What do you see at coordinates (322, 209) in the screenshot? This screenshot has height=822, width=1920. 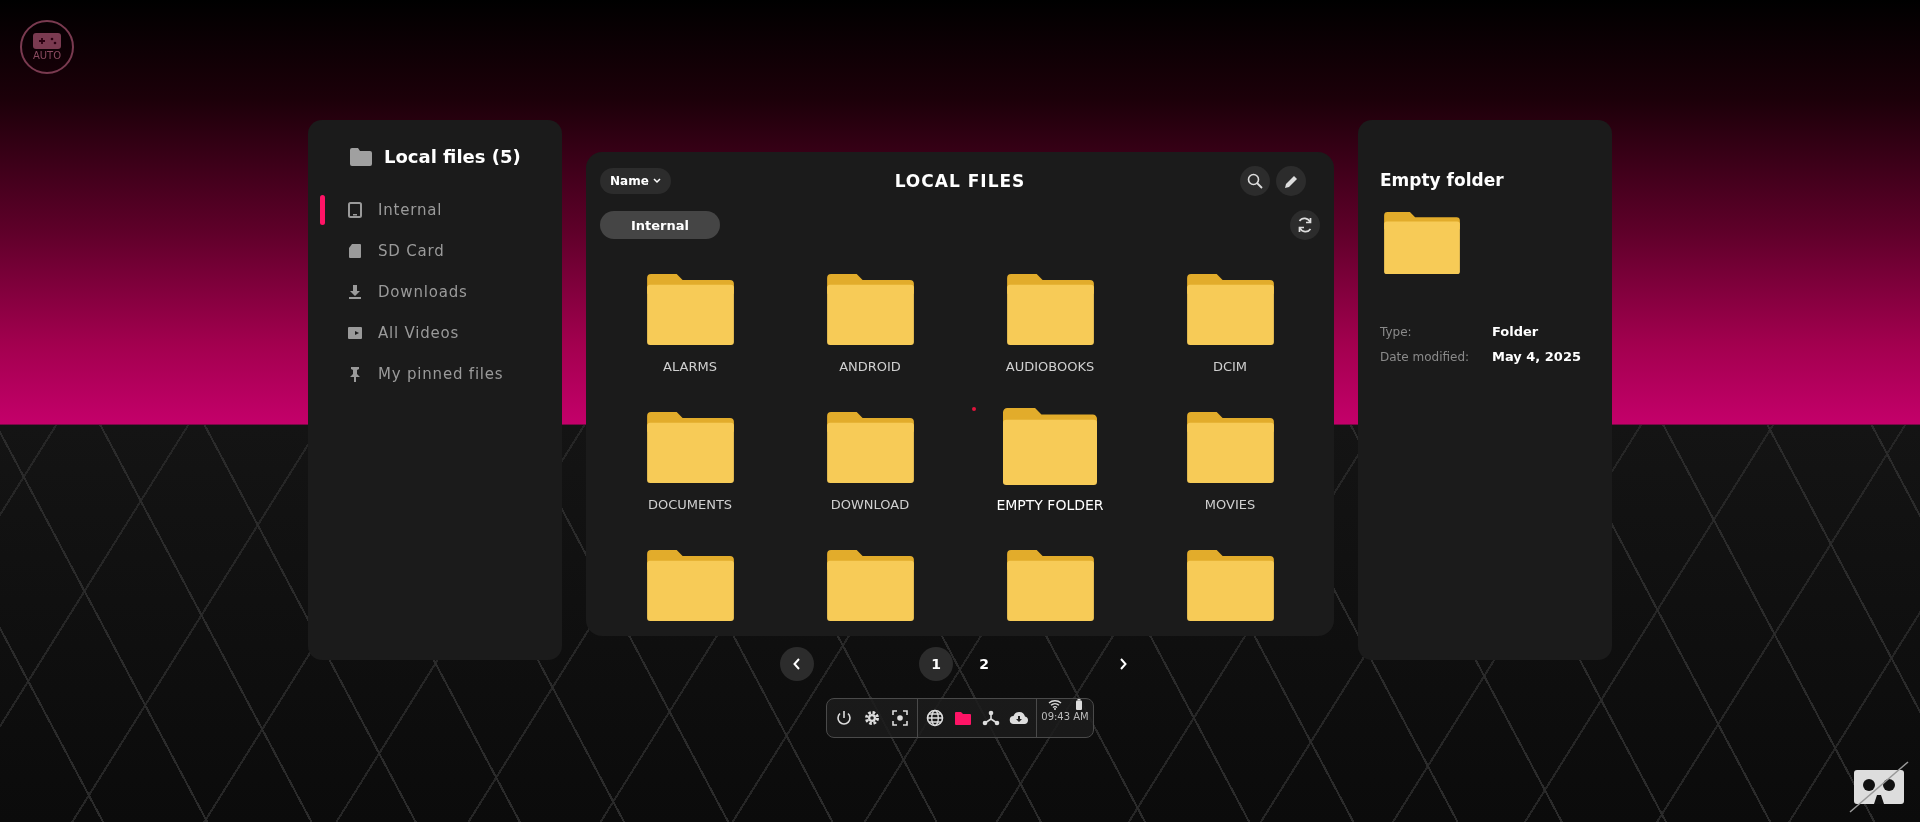 I see `selection-indicator` at bounding box center [322, 209].